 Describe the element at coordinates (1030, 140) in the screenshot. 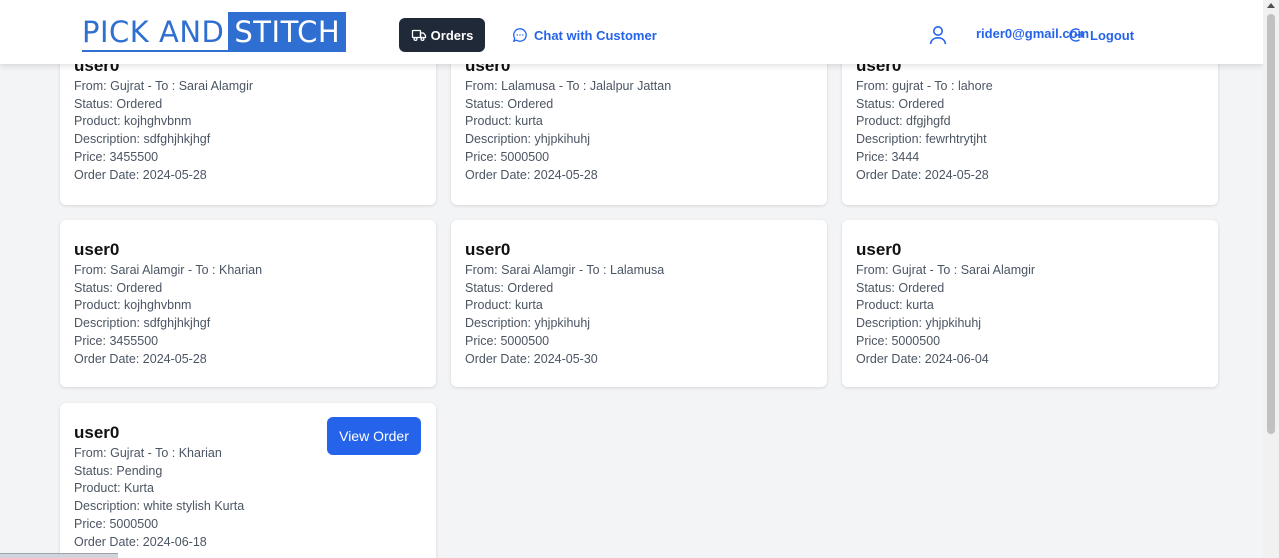

I see `order-description: Description: fewrhtrytjht` at that location.